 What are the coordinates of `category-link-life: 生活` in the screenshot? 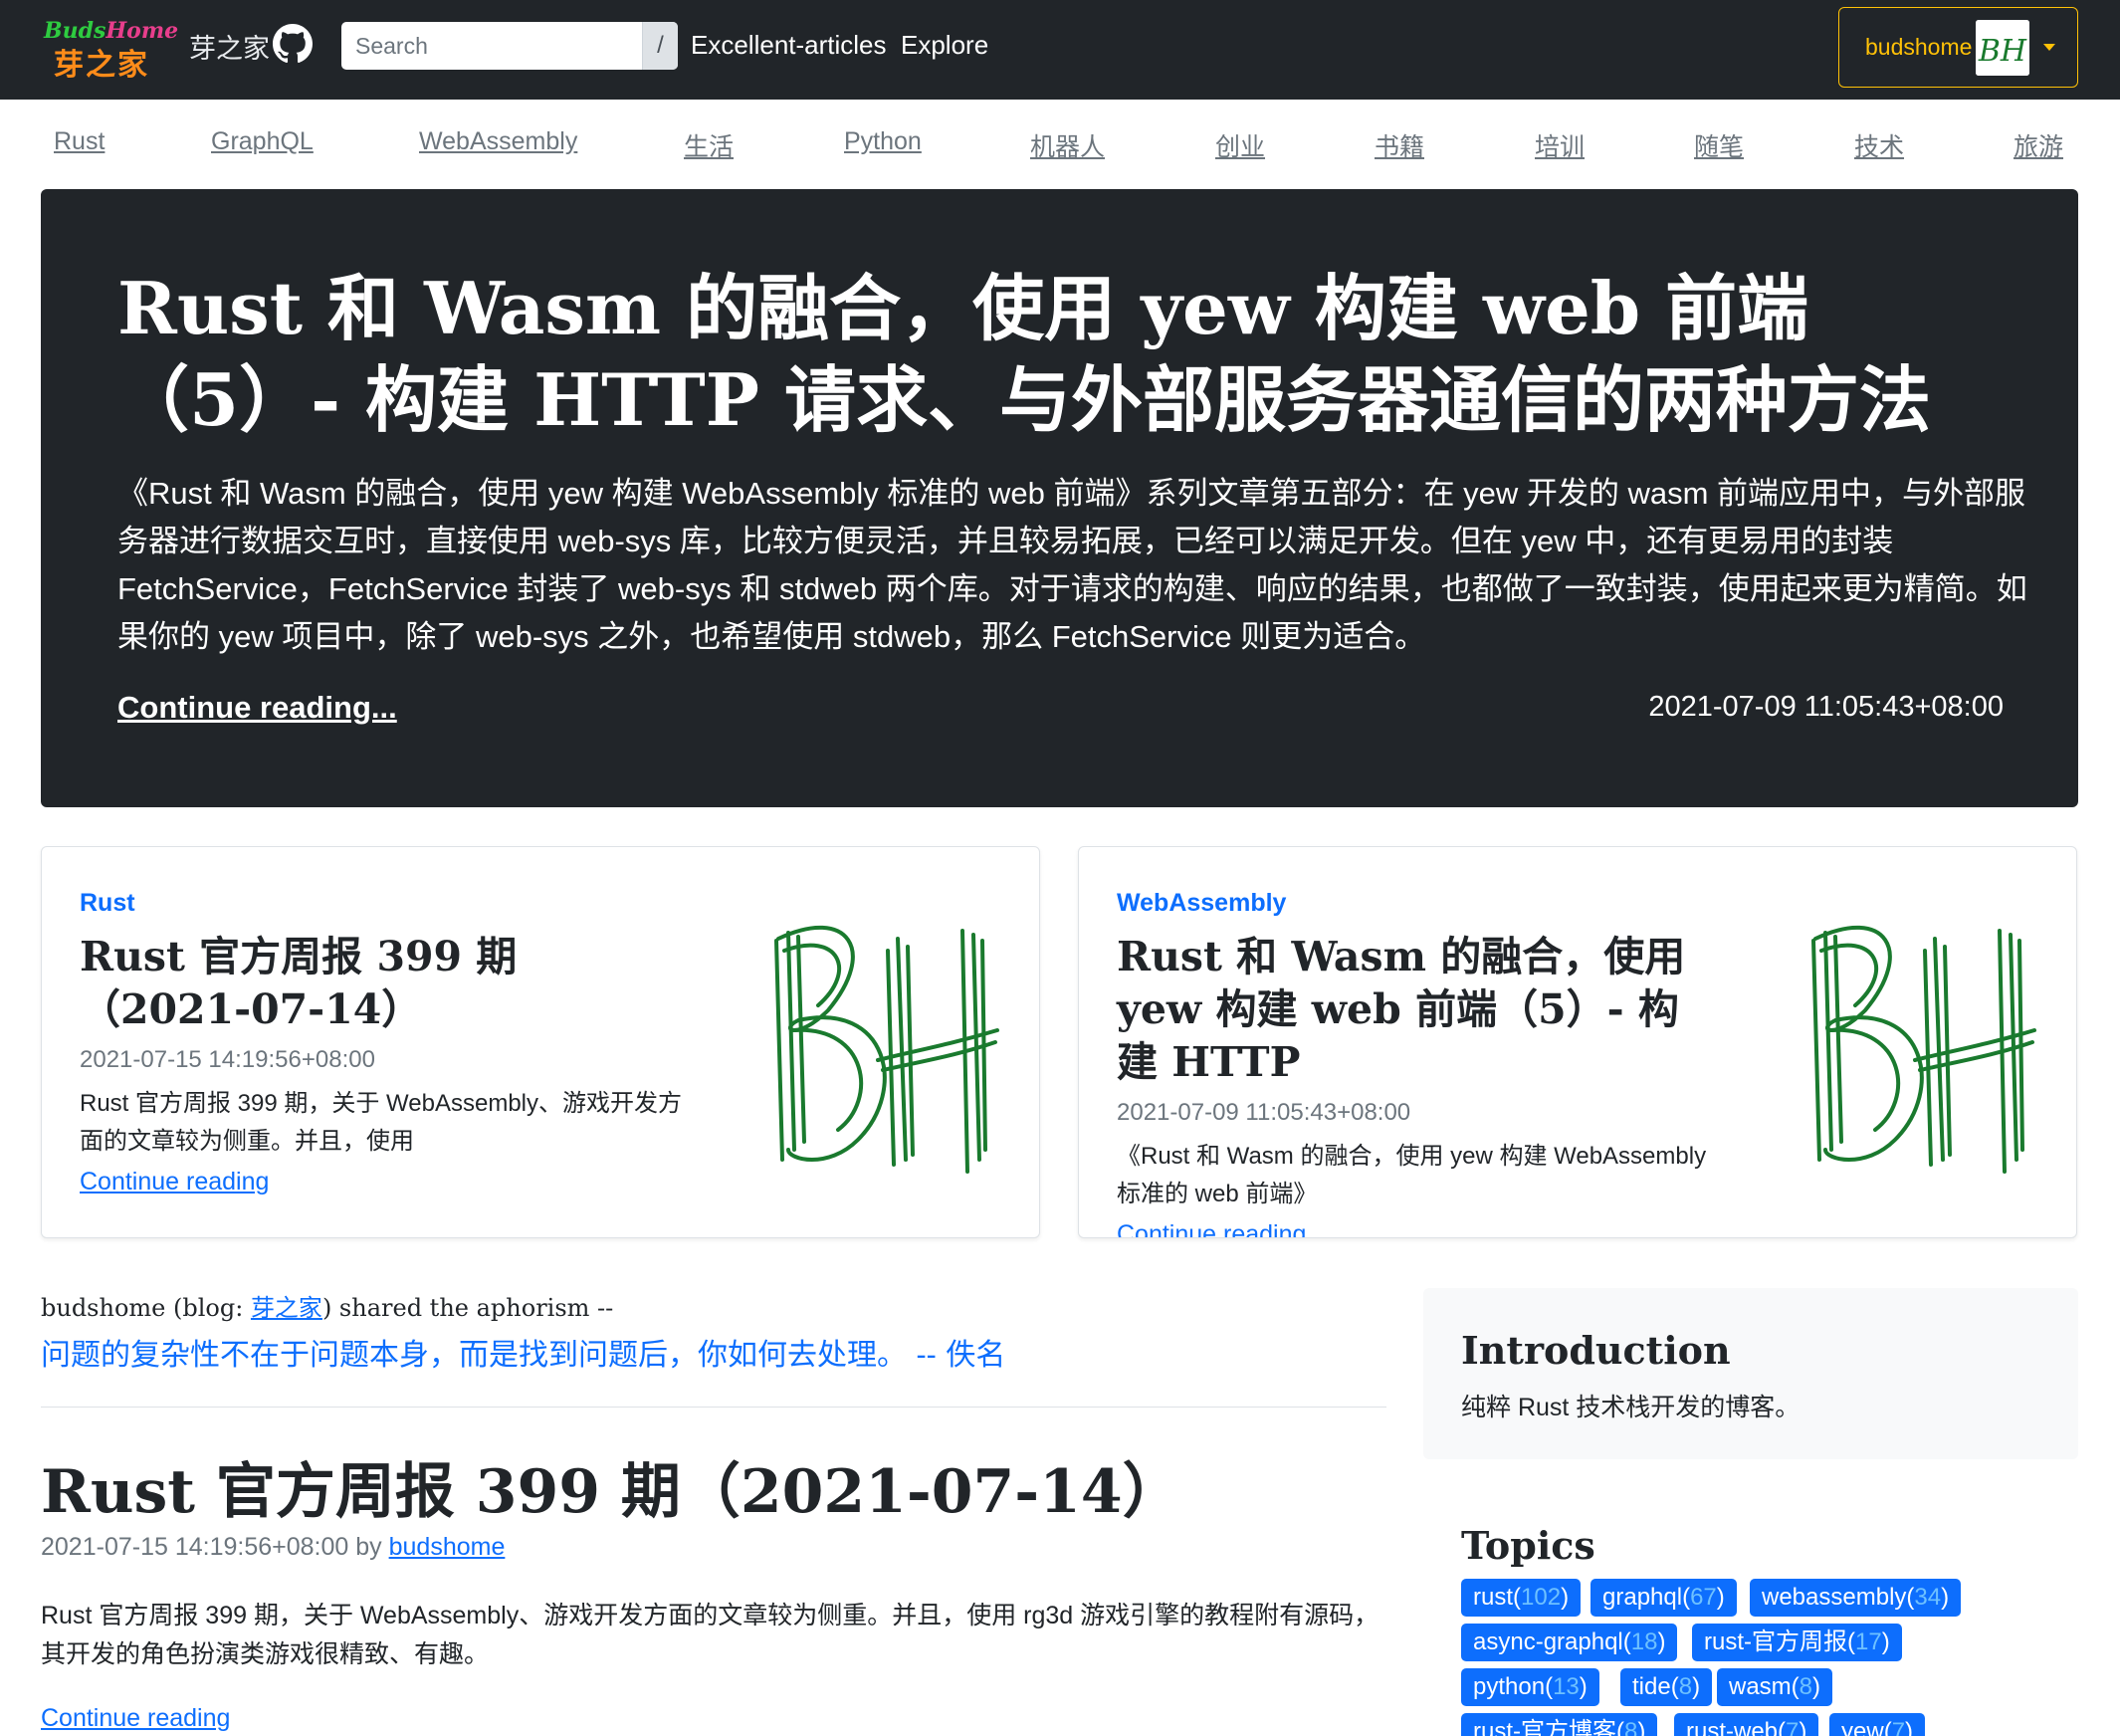 It's located at (709, 145).